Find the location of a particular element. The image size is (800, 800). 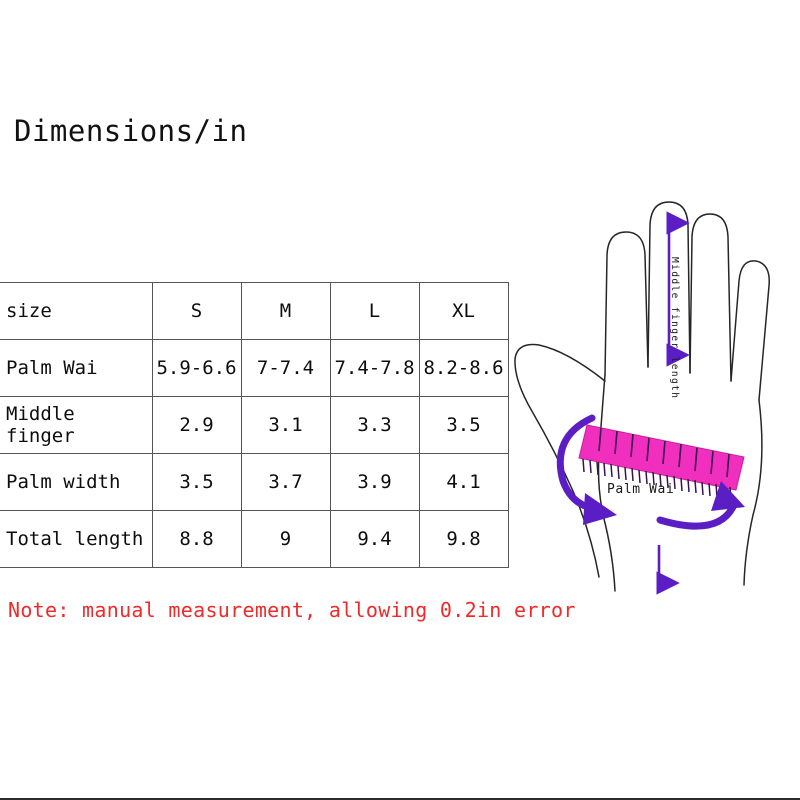

middle-finger-length-arrow: Middle finger length is located at coordinates (678, 305).